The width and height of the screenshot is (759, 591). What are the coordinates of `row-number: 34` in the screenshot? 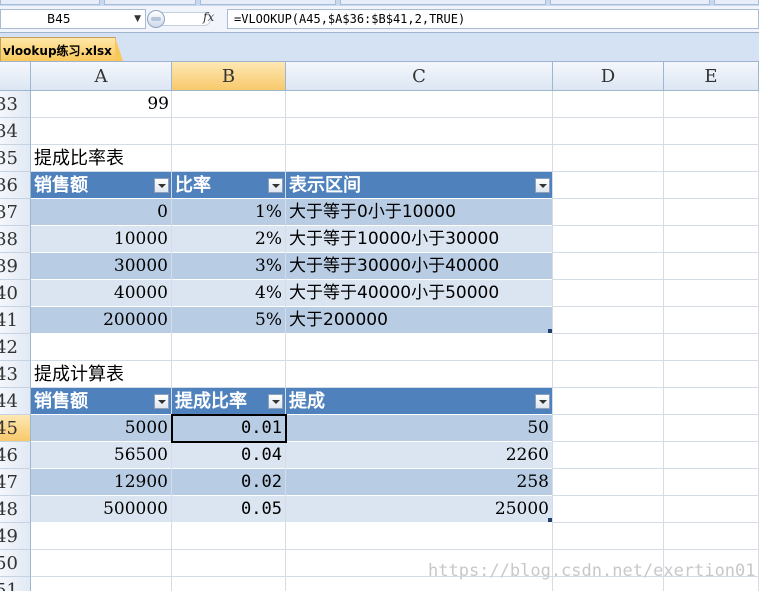 It's located at (9, 131).